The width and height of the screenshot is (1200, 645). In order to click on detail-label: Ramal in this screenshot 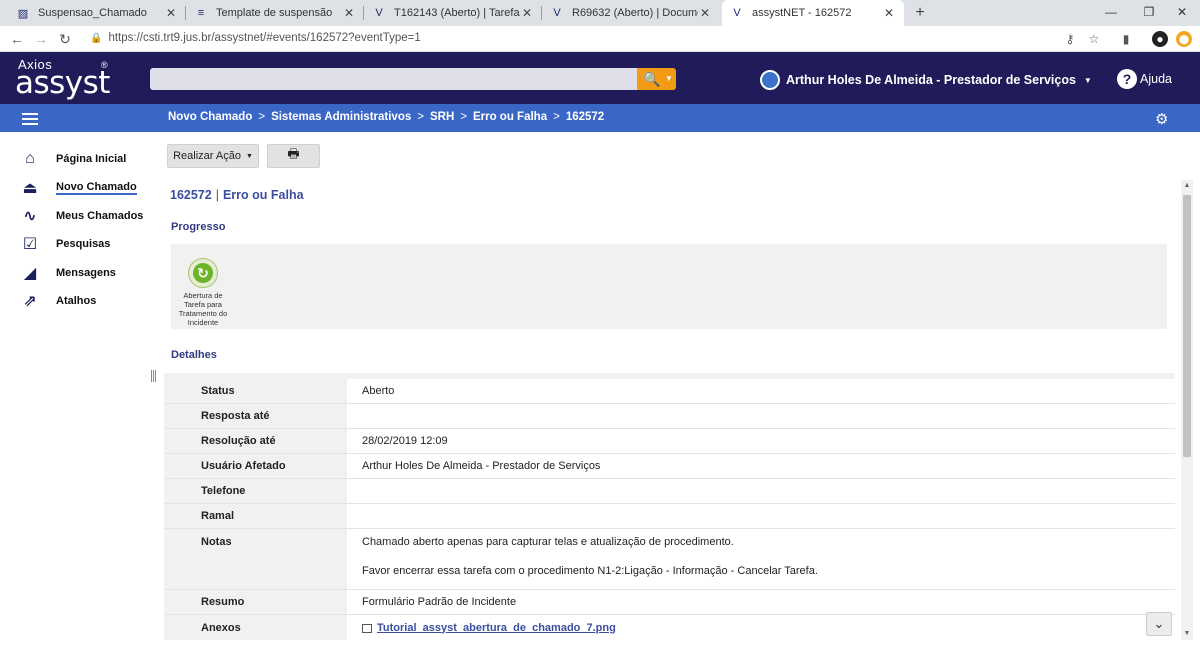, I will do `click(255, 516)`.